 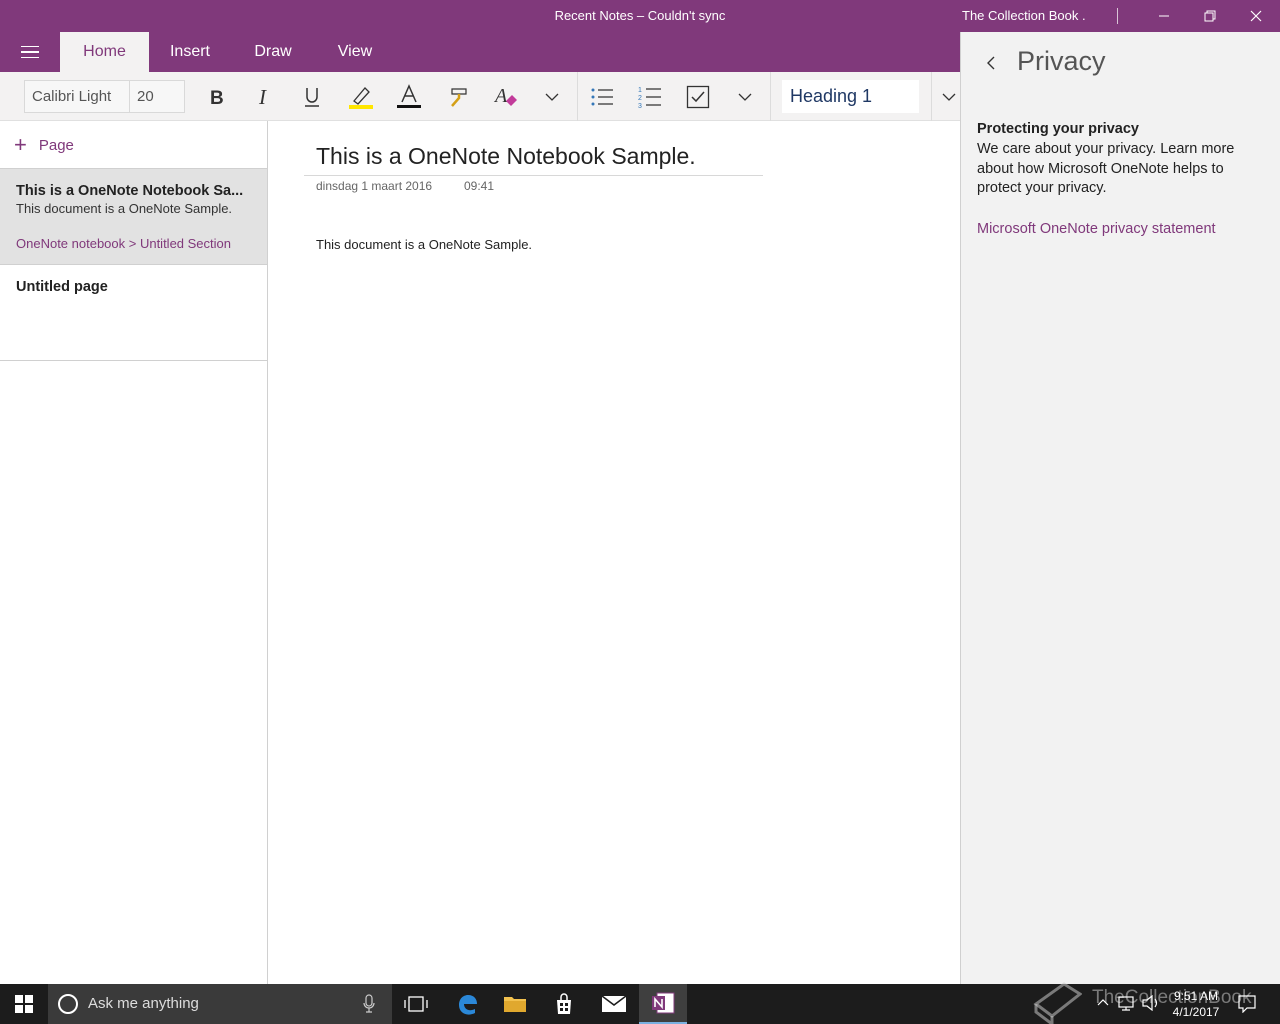 I want to click on underline-button, so click(x=312, y=96).